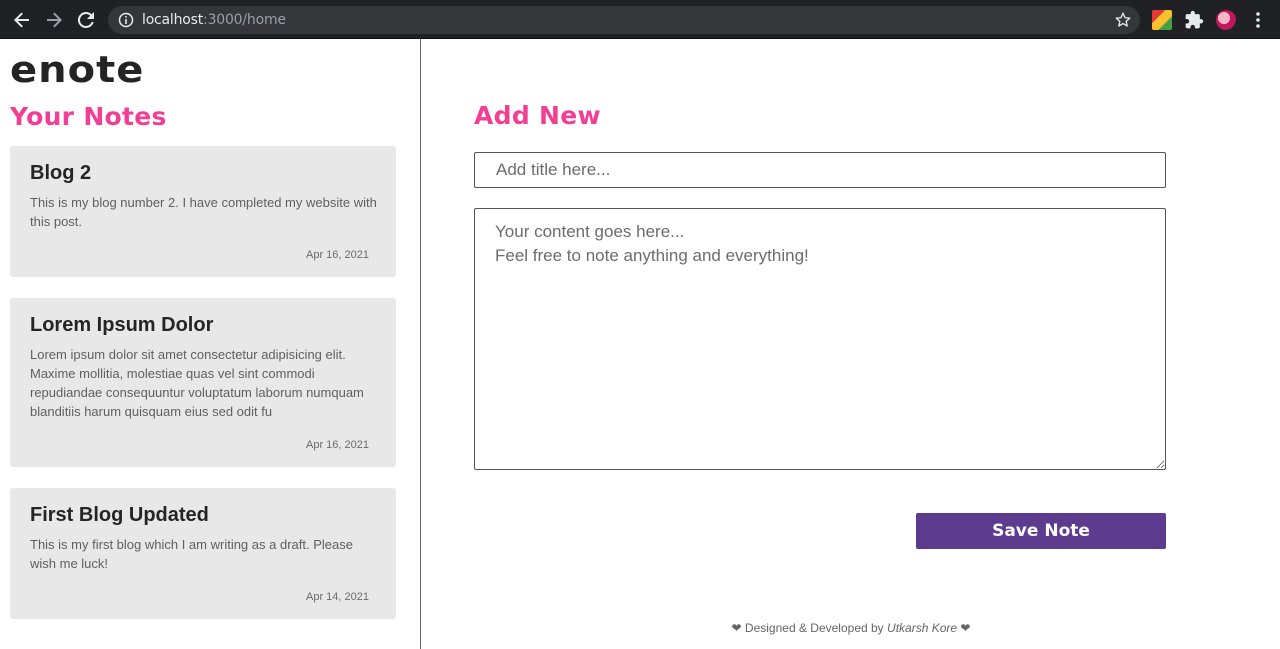  Describe the element at coordinates (820, 170) in the screenshot. I see `title-input` at that location.